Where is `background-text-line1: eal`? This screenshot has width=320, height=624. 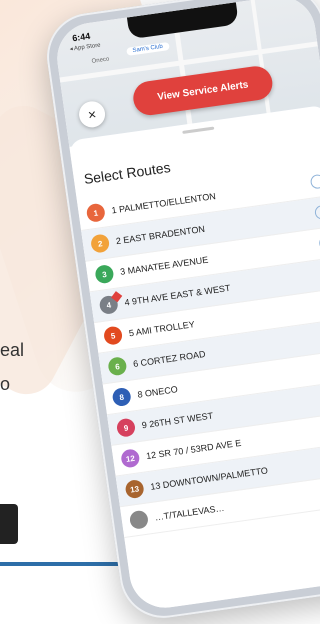
background-text-line1: eal is located at coordinates (12, 350).